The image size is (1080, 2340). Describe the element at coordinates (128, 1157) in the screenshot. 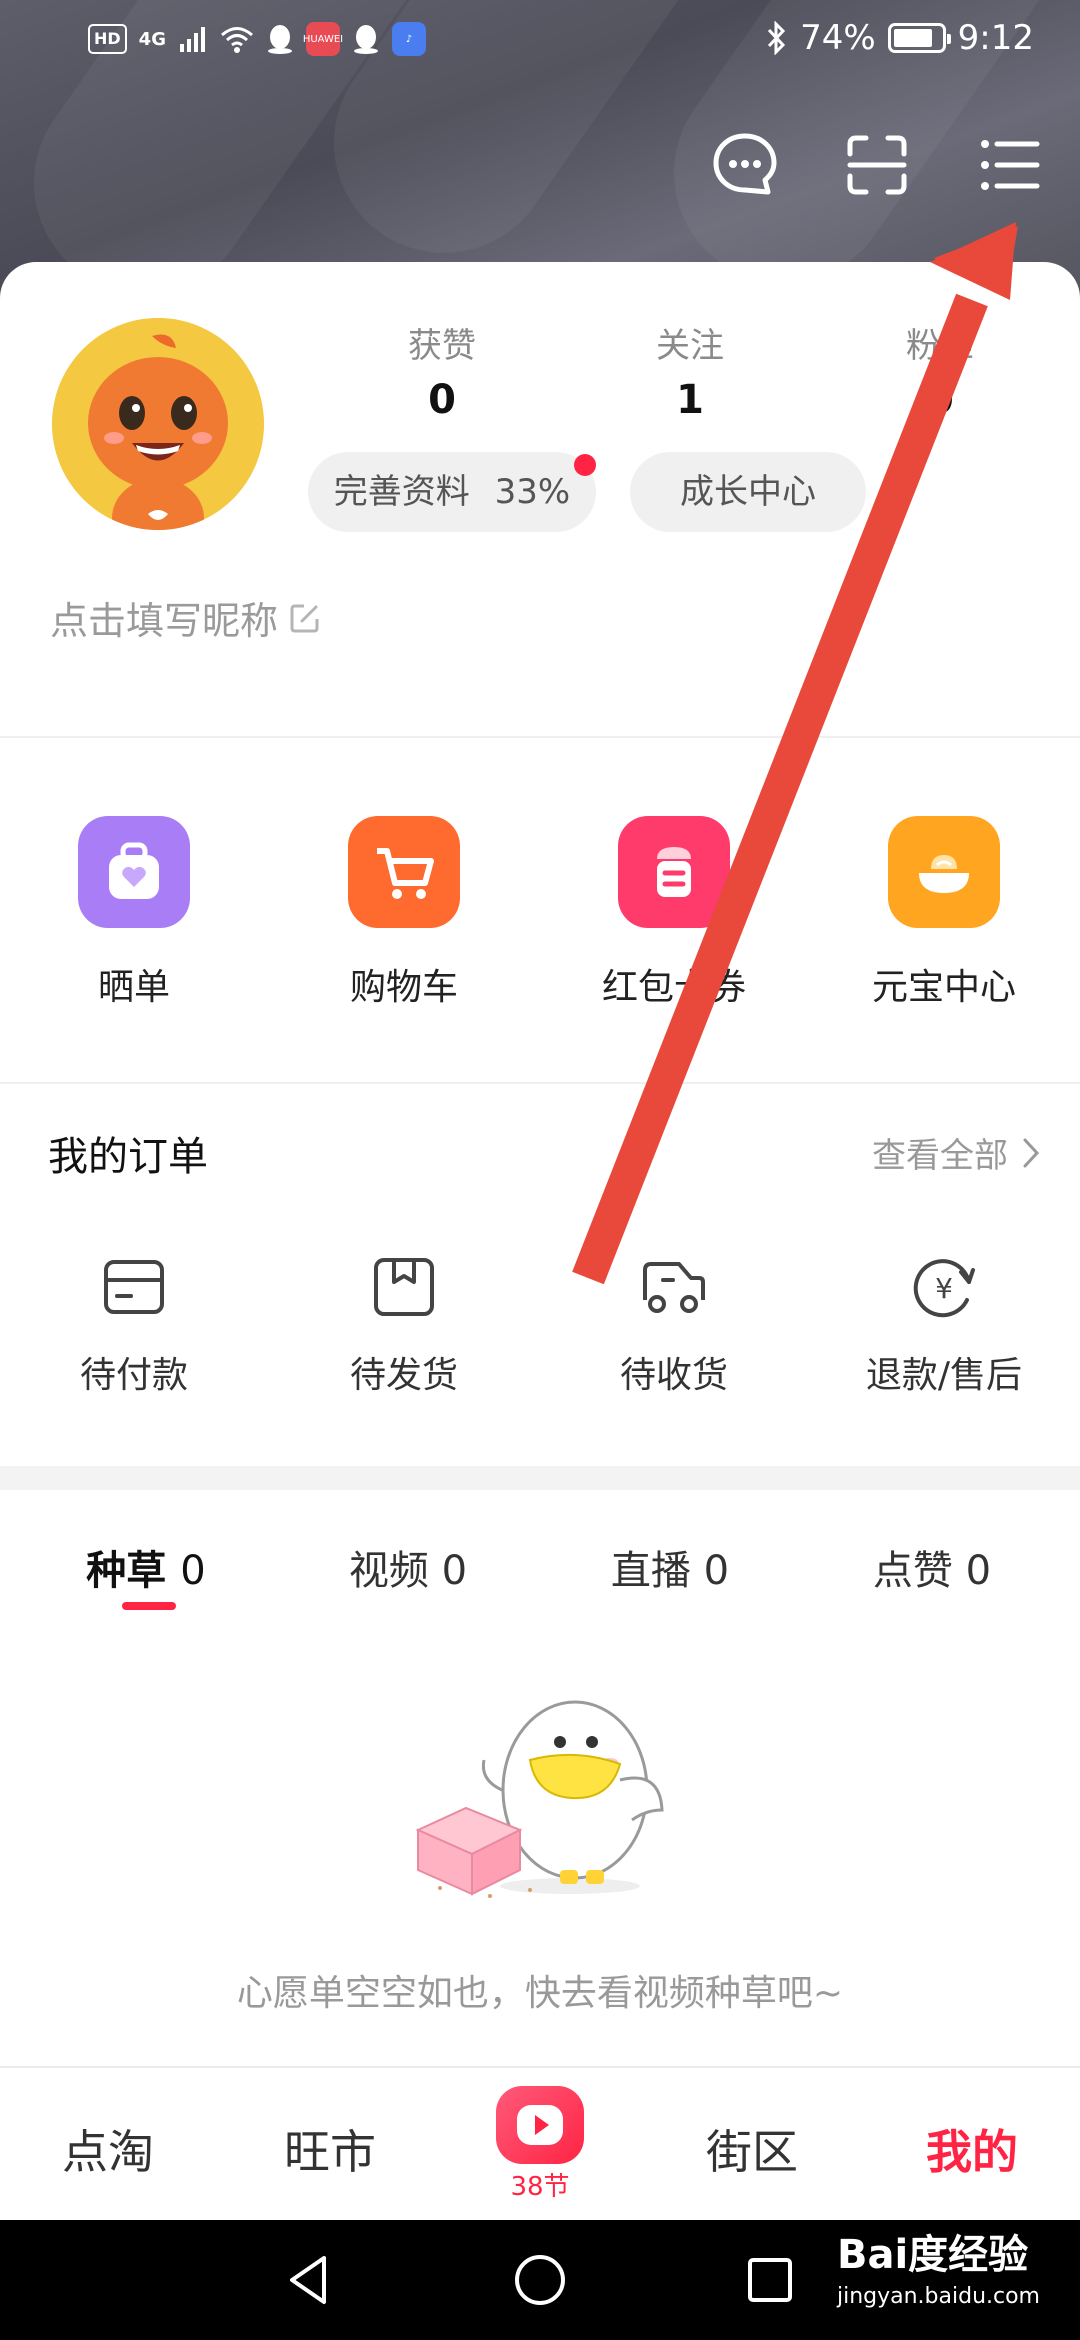

I see `orders-title: 我的订单` at that location.